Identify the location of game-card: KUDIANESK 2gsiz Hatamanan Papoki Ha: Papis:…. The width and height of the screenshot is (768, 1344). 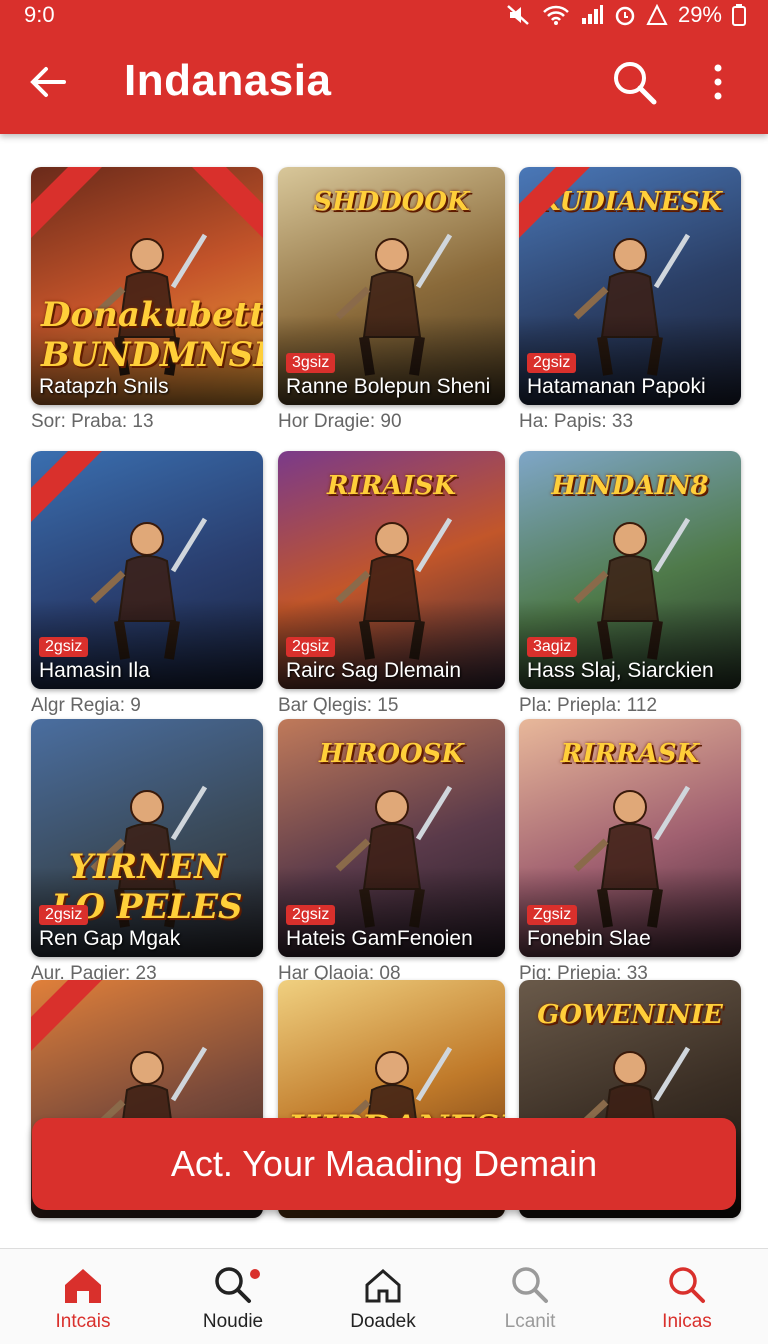
(630, 302).